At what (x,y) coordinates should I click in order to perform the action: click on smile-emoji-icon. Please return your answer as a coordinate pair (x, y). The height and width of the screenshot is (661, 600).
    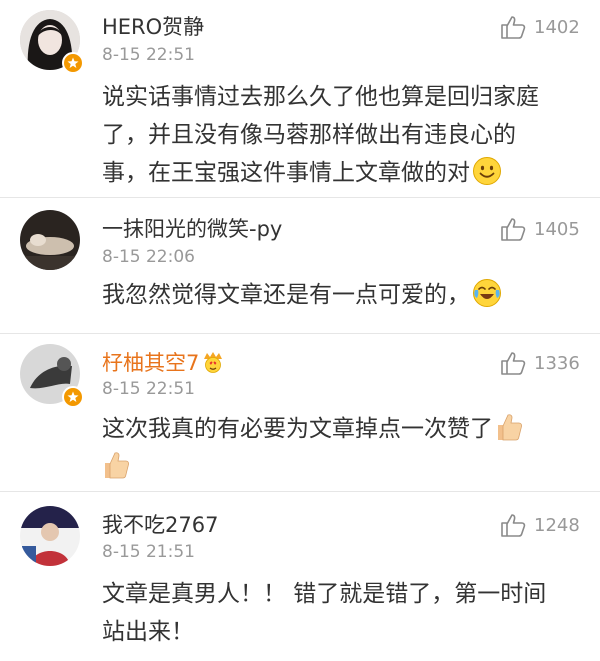
    Looking at the image, I should click on (487, 171).